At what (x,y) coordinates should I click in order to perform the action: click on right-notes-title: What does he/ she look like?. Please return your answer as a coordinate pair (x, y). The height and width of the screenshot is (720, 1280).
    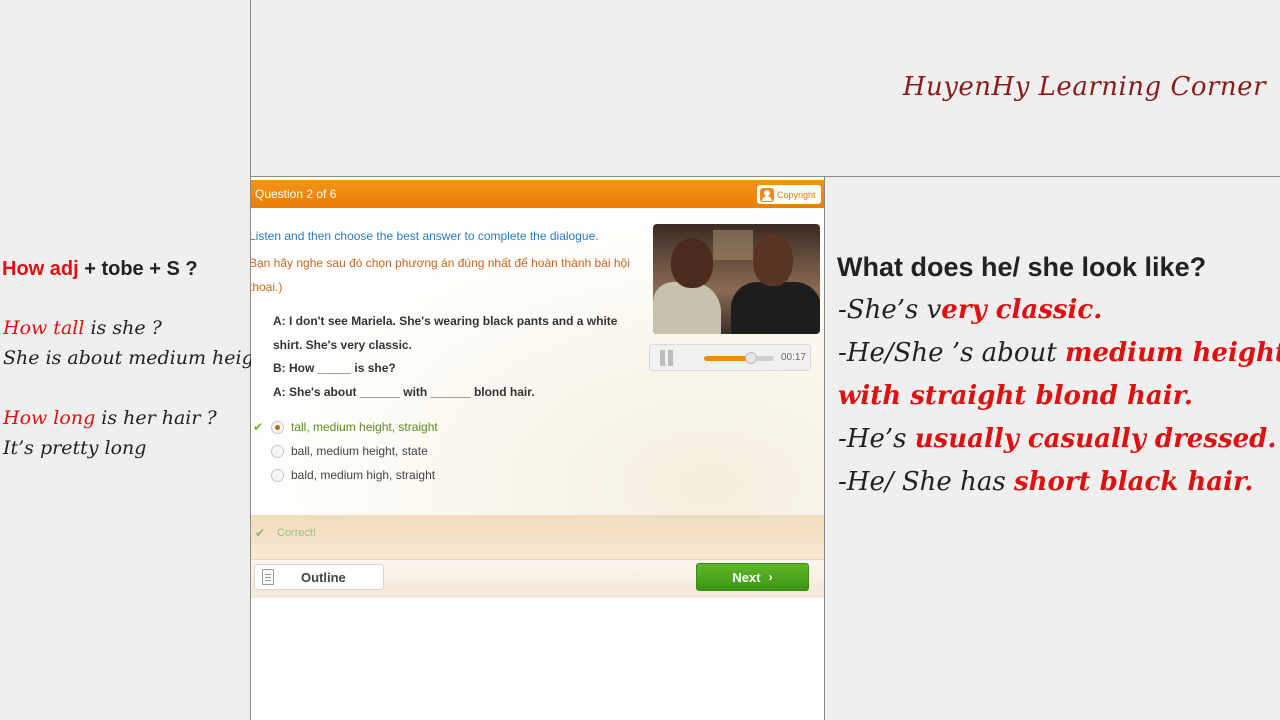
    Looking at the image, I should click on (1022, 267).